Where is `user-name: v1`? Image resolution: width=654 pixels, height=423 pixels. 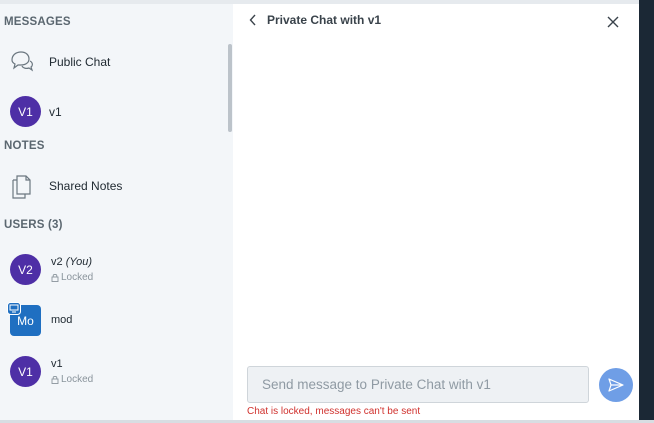
user-name: v1 is located at coordinates (57, 364).